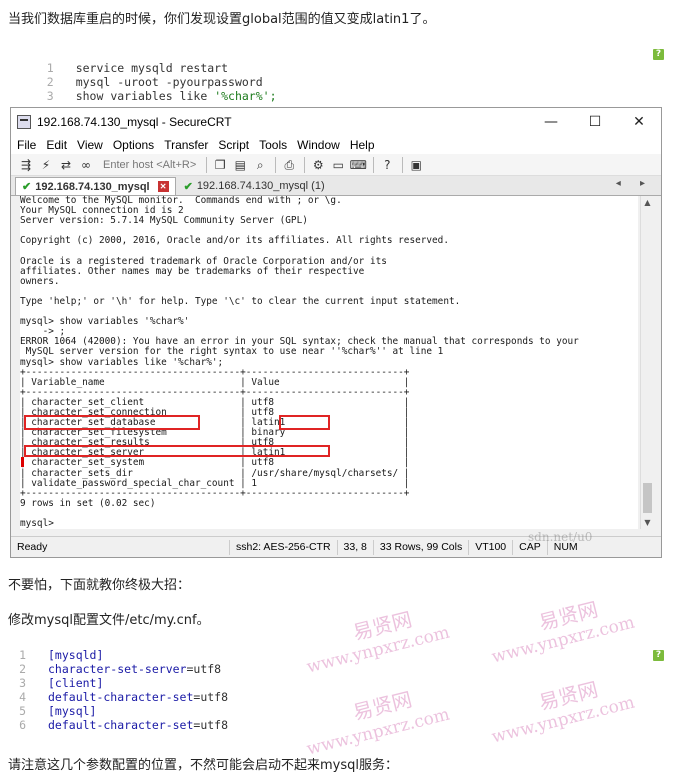 The height and width of the screenshot is (776, 673). I want to click on line-number: 4, so click(22, 697).